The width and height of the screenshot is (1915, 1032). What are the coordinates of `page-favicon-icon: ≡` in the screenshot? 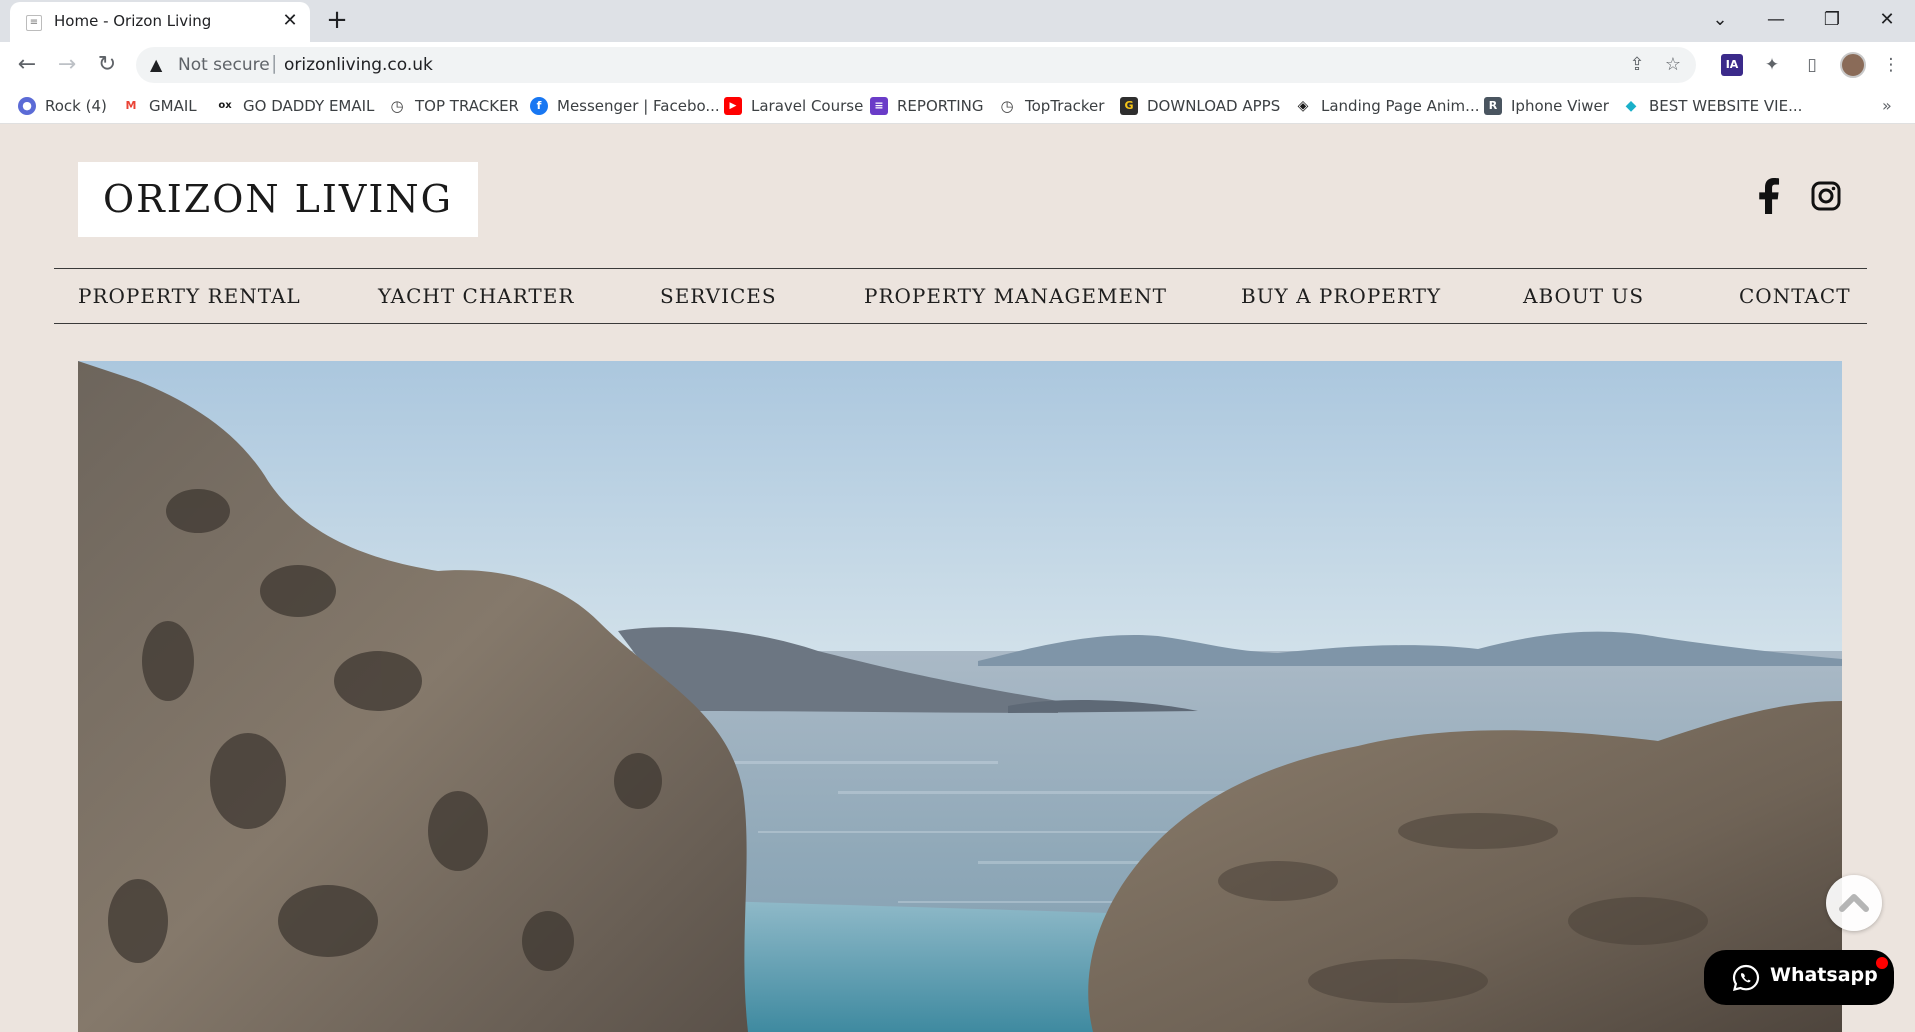 It's located at (34, 23).